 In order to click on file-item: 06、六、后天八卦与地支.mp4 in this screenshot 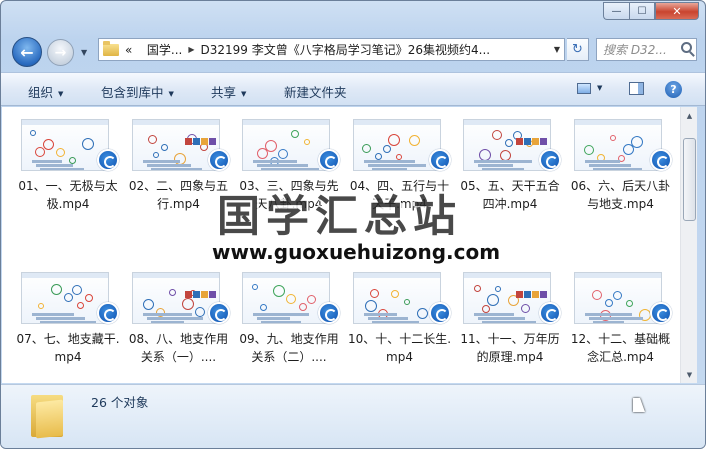, I will do `click(623, 168)`.